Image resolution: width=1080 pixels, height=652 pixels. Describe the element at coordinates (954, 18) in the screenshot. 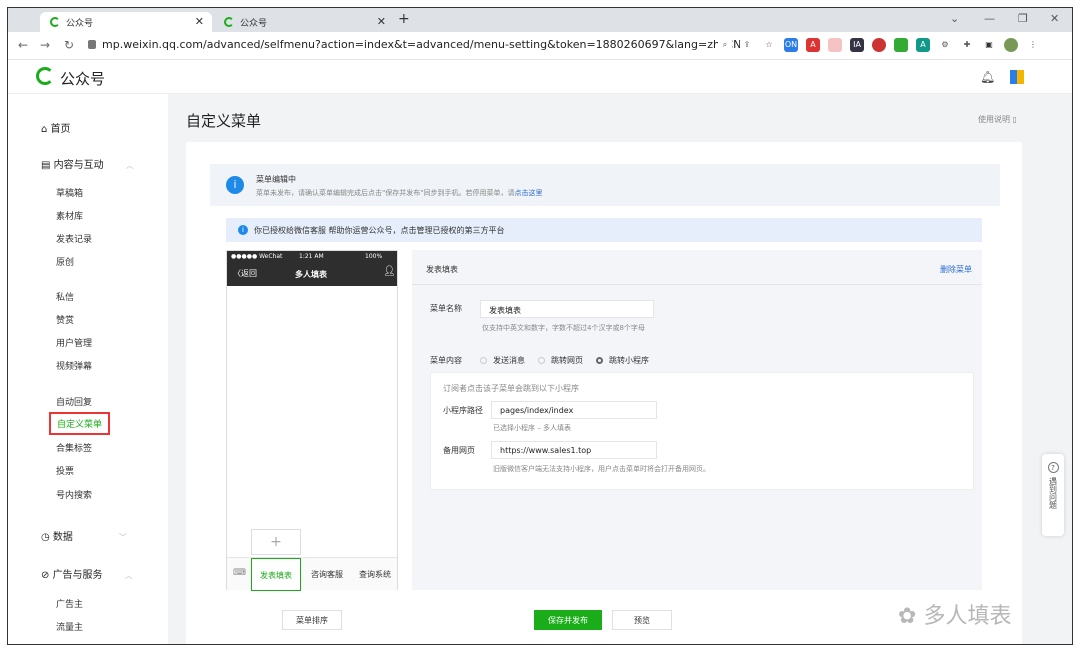

I see `tab-search-icon: ⌄` at that location.